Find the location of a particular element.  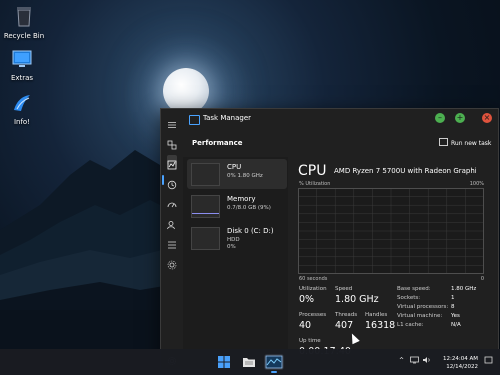

spec-value: Yes is located at coordinates (455, 316).